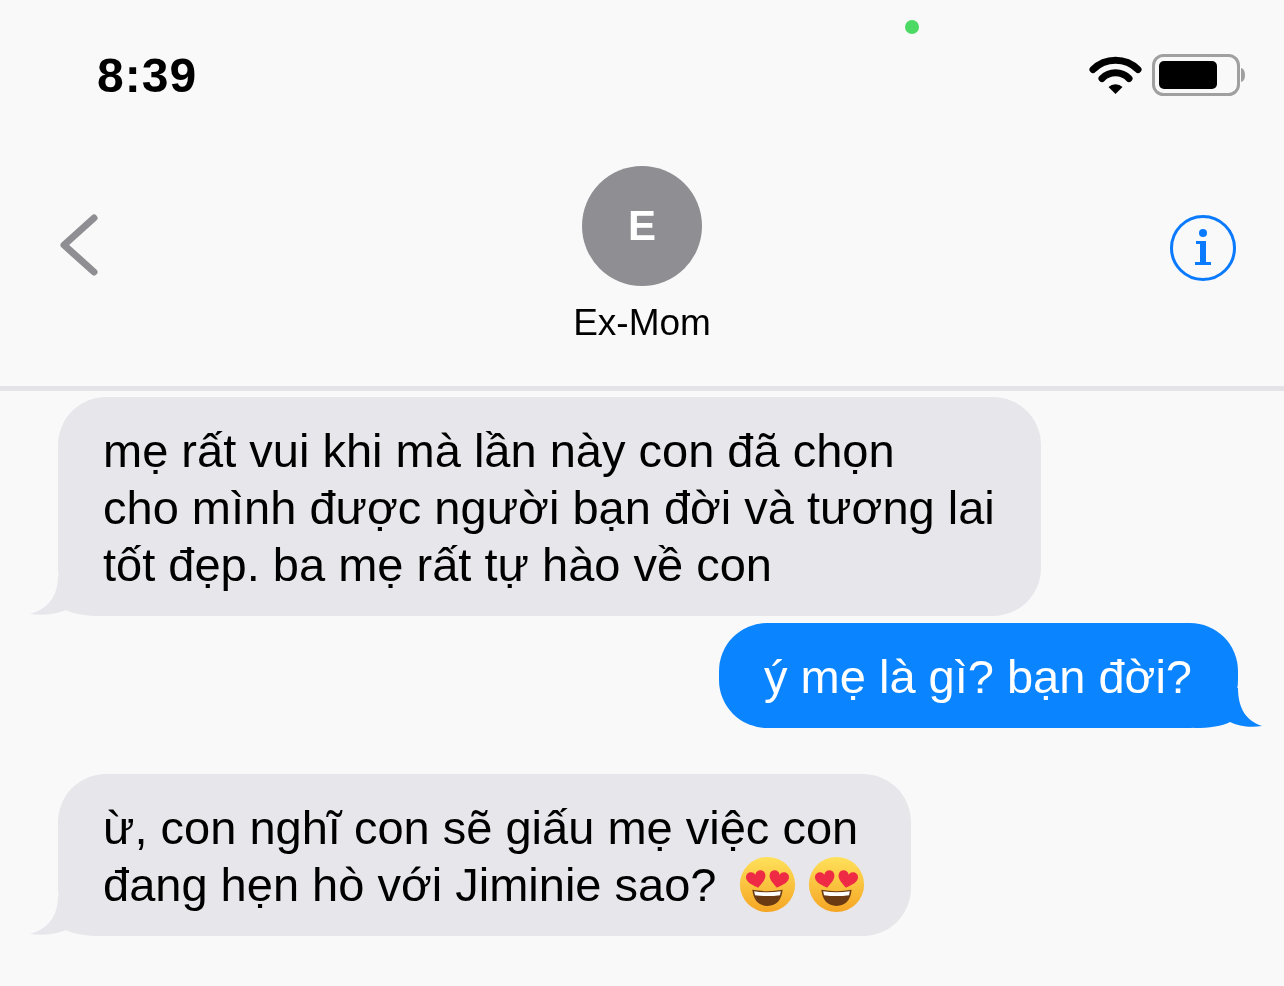 The image size is (1284, 986). I want to click on message-text: mẹ rất vui khi mà lần này con đã chọn cho mình được người bạn đời và tương lai tốt đẹp. ba mẹ rất tự hào về con, so click(549, 508).